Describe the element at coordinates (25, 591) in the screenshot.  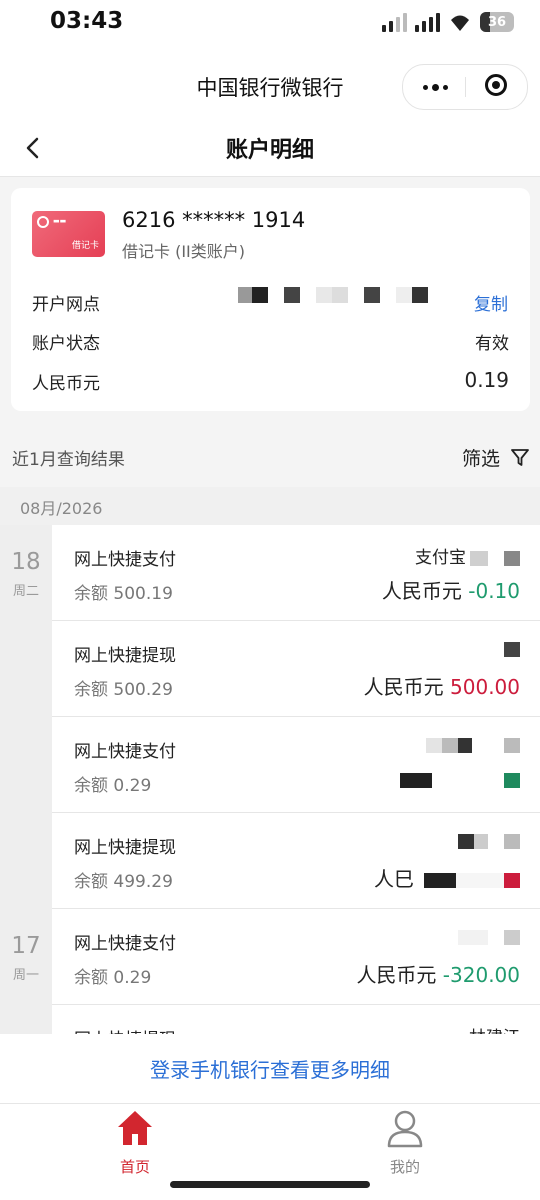
I see `date-weekday: 周二` at that location.